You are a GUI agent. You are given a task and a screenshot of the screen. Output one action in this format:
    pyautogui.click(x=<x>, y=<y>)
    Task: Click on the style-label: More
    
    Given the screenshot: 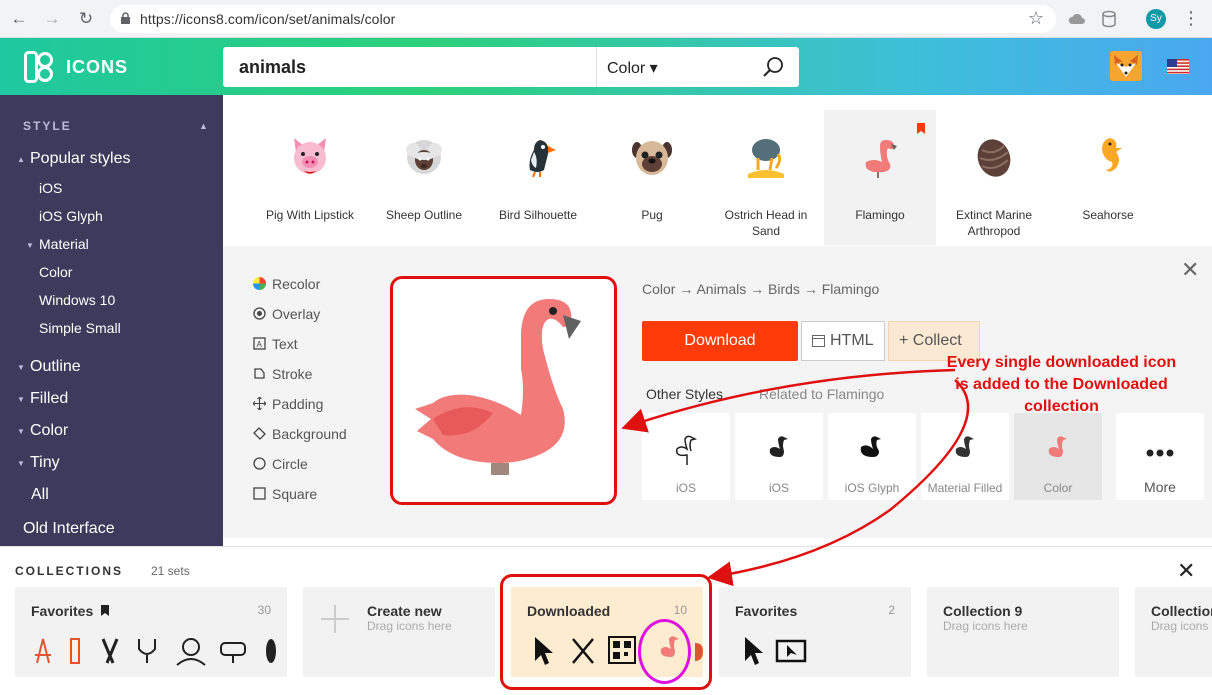 What is the action you would take?
    pyautogui.click(x=1160, y=487)
    